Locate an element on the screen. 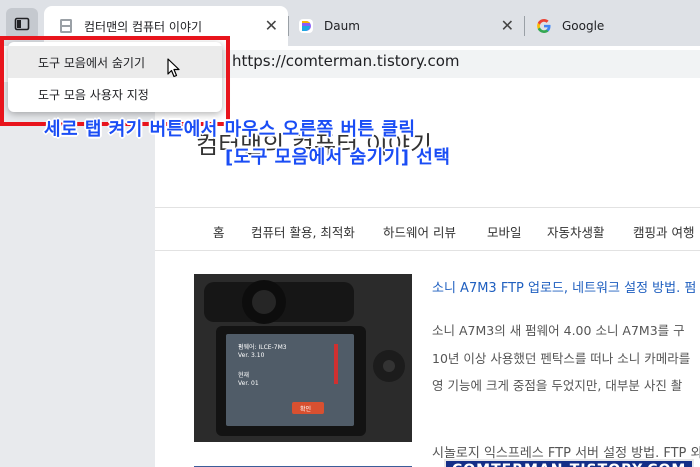 This screenshot has width=700, height=467. caption-line-2: [도구 모음에서 숨기기] 선택 is located at coordinates (338, 157).